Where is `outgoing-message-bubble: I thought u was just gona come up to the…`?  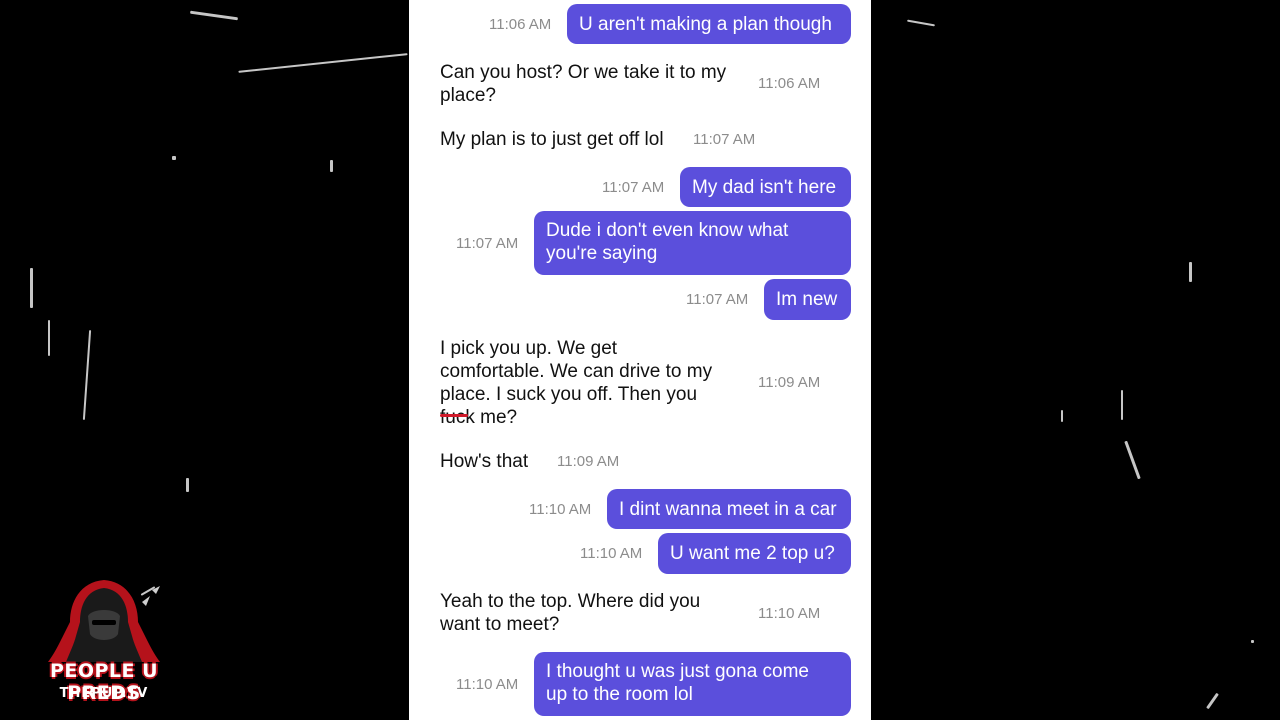
outgoing-message-bubble: I thought u was just gona come up to the… is located at coordinates (692, 684).